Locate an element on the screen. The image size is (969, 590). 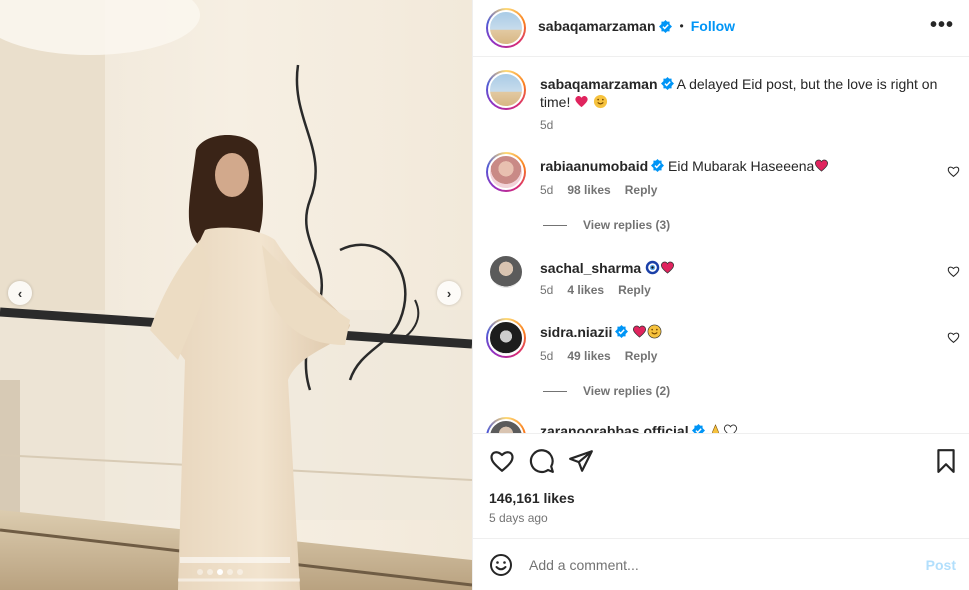
post-comment-button: Post is located at coordinates (941, 565).